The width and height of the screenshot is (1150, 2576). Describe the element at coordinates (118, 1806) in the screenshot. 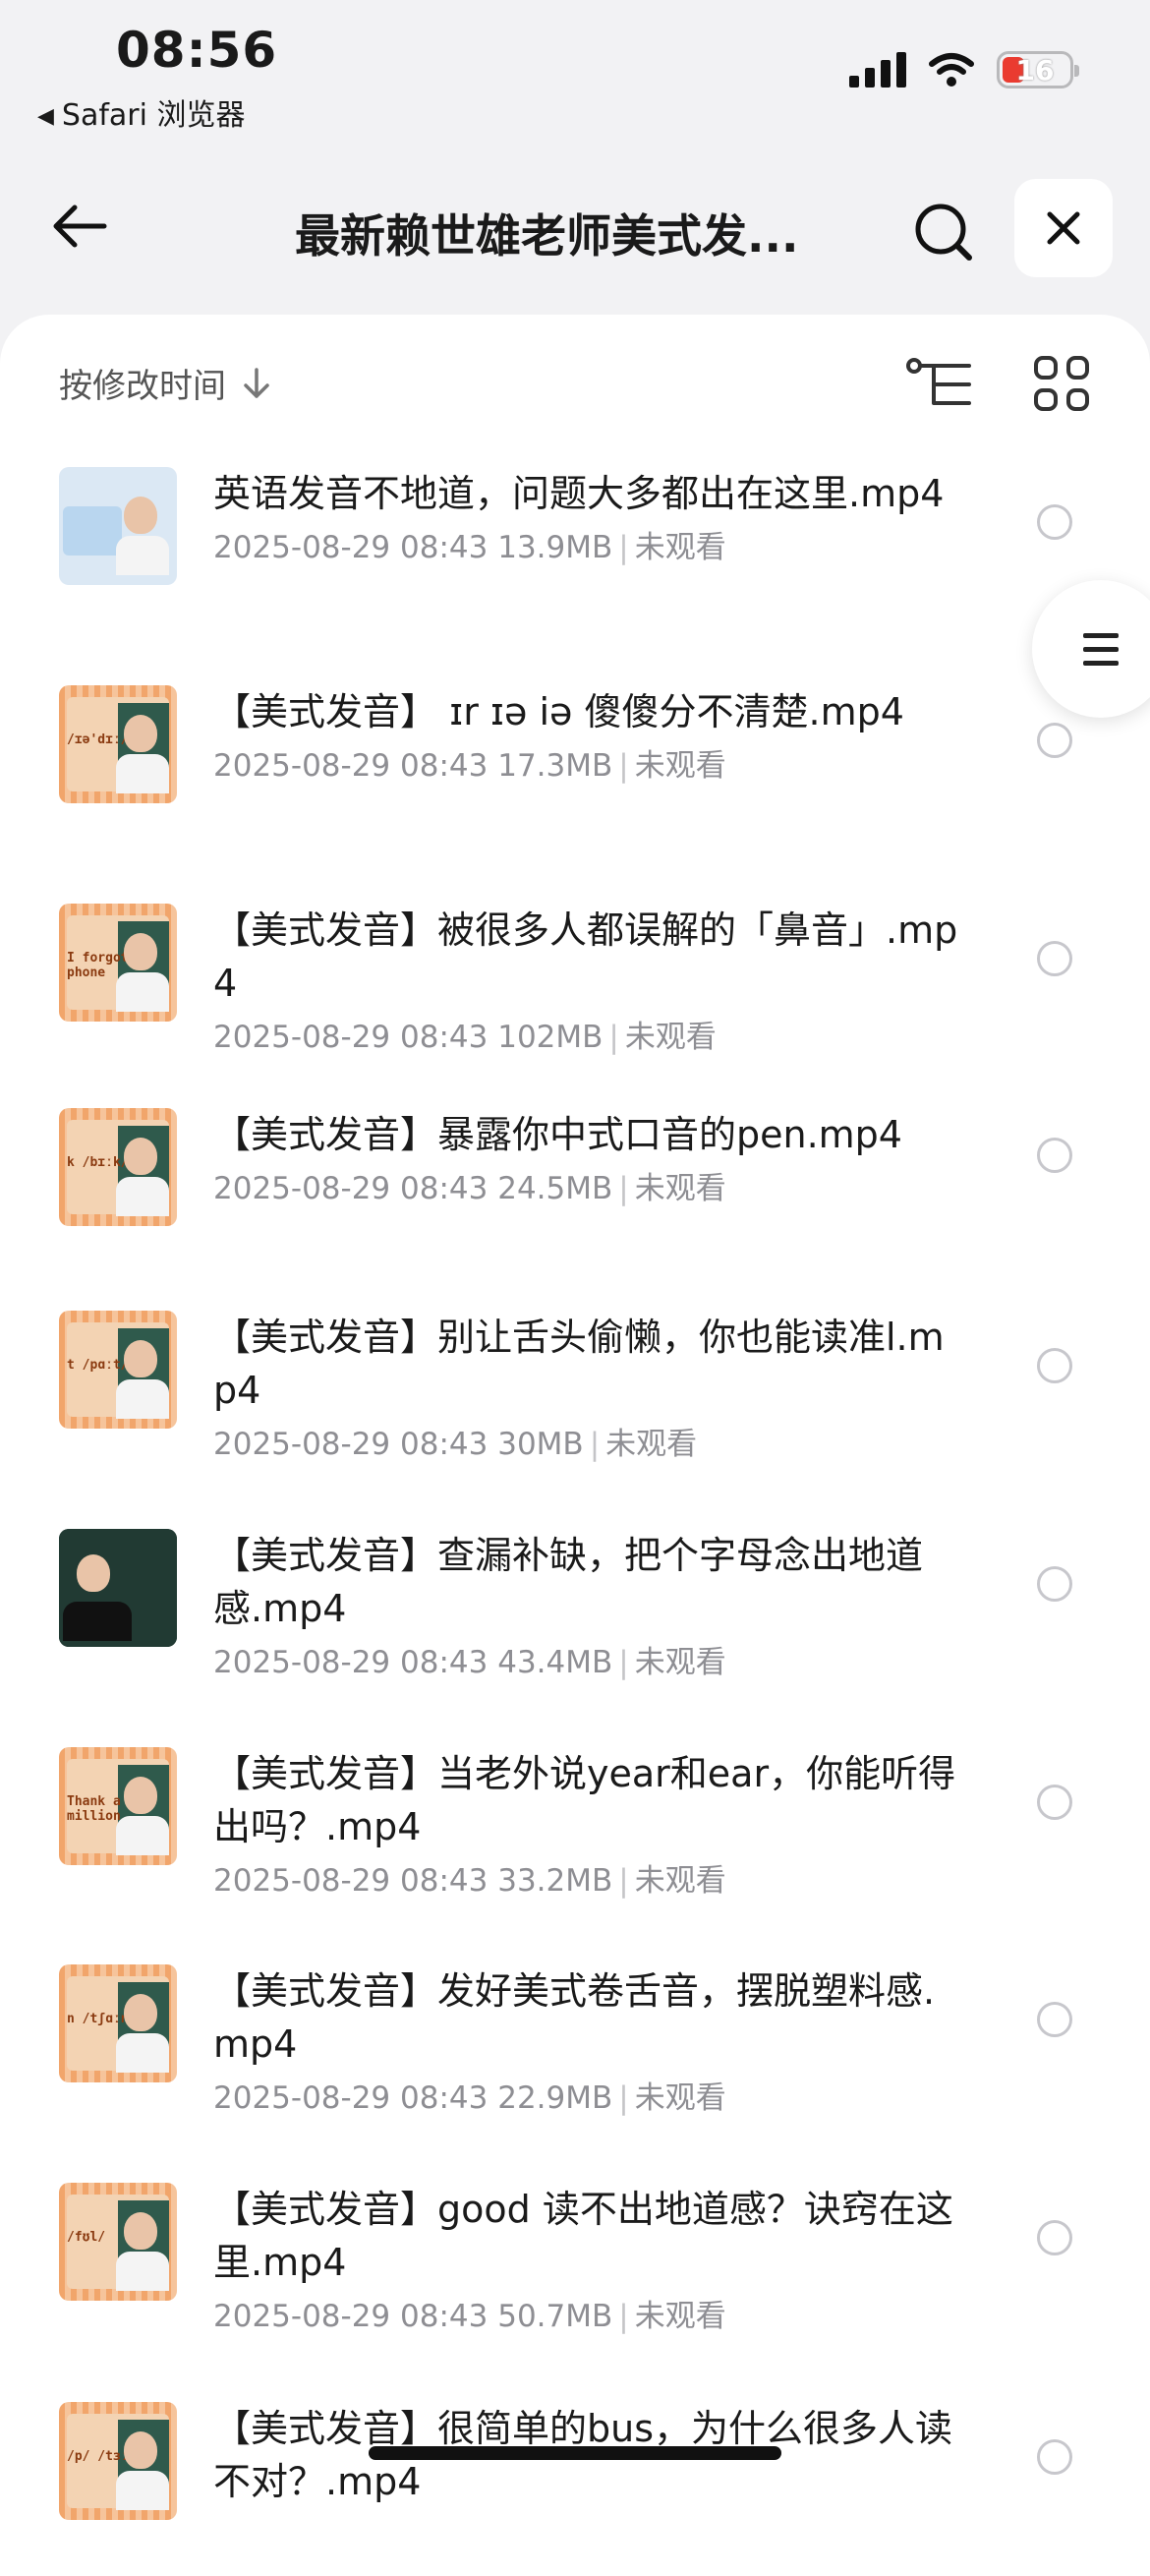

I see `video-thumbnail: Thank a million` at that location.